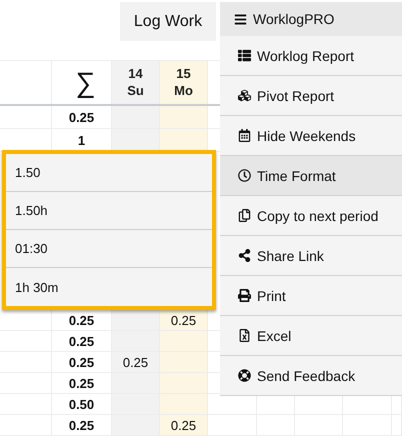 Image resolution: width=402 pixels, height=440 pixels. What do you see at coordinates (184, 82) in the screenshot?
I see `day-header: 15 Mo` at bounding box center [184, 82].